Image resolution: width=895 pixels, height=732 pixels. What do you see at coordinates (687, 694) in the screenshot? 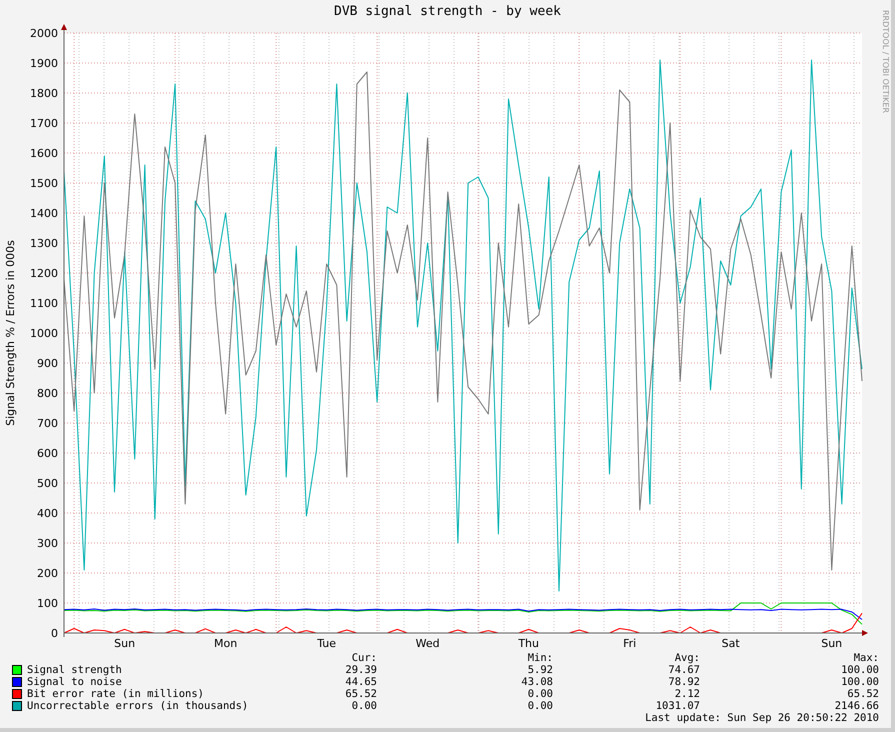
I see `avg-value: 2.12` at bounding box center [687, 694].